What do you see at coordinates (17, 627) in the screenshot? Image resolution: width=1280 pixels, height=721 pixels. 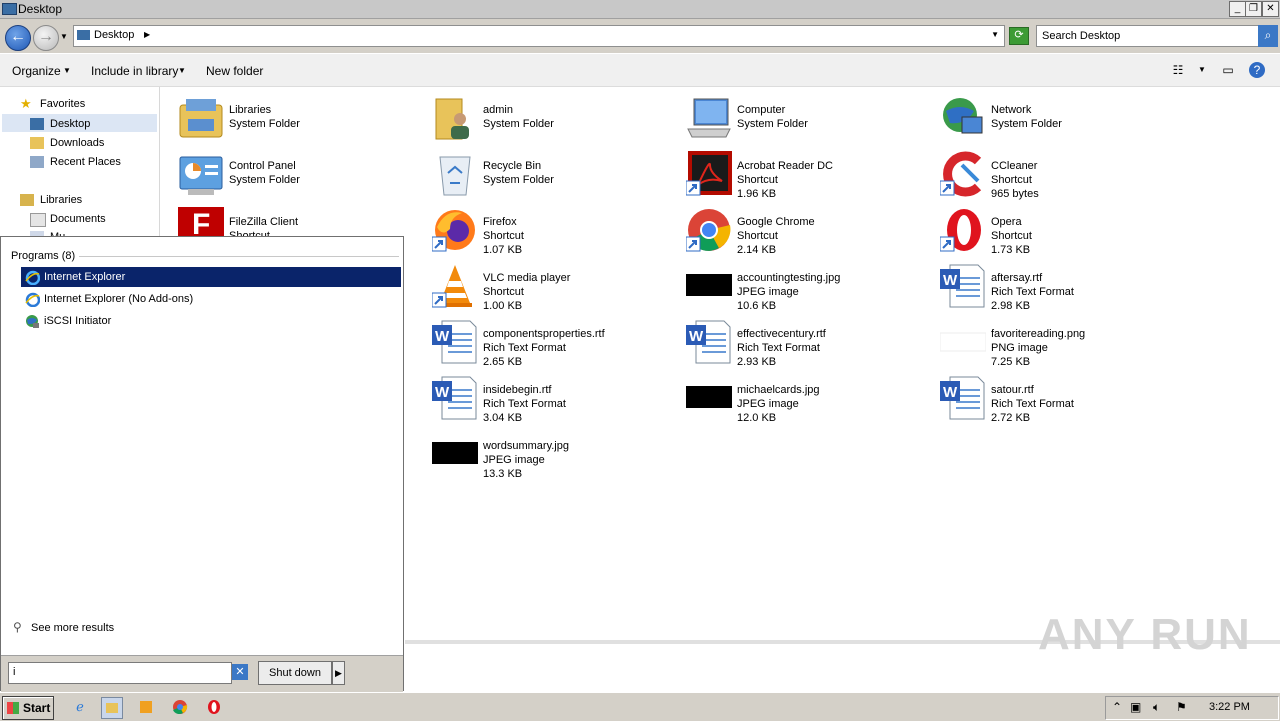 I see `magnifier-icon: ⚲` at bounding box center [17, 627].